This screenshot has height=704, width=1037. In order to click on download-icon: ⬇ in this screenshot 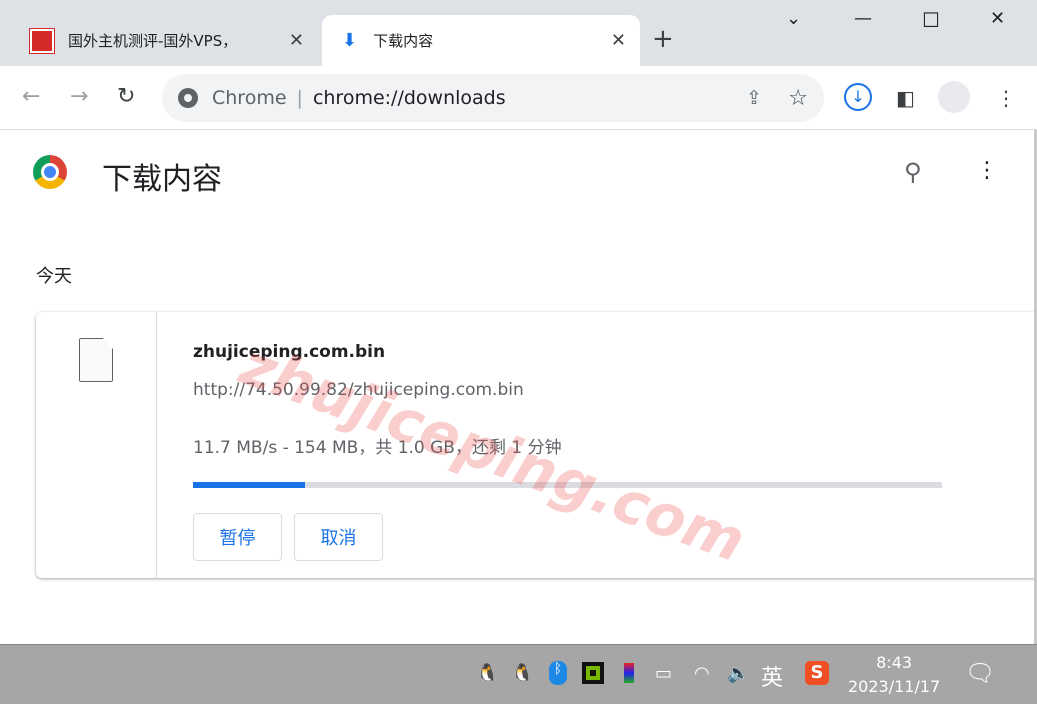, I will do `click(350, 40)`.